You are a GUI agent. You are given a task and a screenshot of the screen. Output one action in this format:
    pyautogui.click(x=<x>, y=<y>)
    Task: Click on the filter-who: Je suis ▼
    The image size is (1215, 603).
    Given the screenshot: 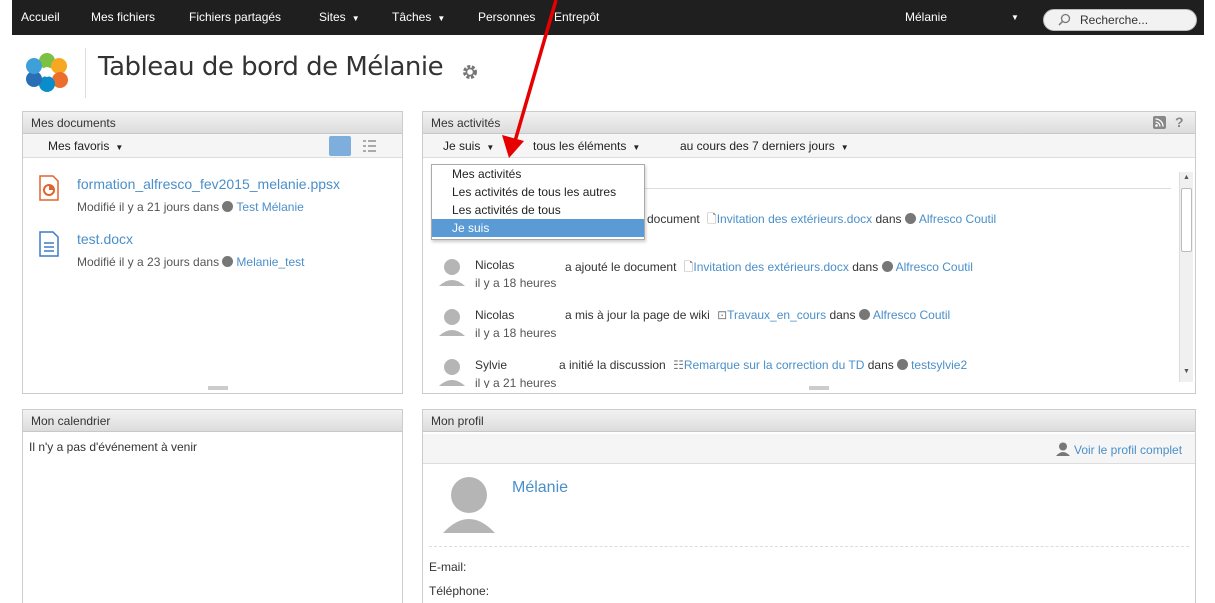 What is the action you would take?
    pyautogui.click(x=468, y=147)
    